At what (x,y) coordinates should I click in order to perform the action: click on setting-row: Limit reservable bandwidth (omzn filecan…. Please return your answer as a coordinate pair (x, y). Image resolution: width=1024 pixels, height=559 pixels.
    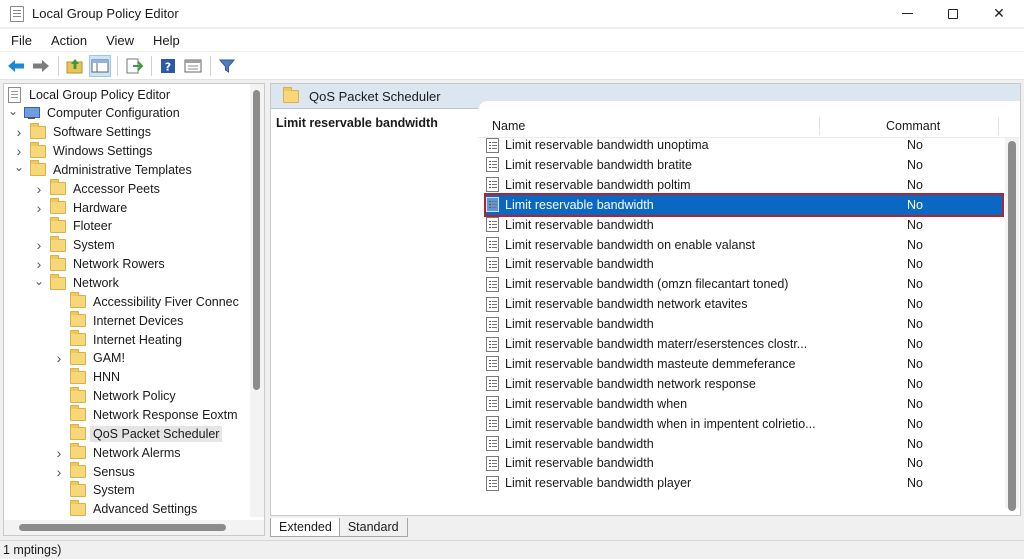
    Looking at the image, I should click on (744, 284).